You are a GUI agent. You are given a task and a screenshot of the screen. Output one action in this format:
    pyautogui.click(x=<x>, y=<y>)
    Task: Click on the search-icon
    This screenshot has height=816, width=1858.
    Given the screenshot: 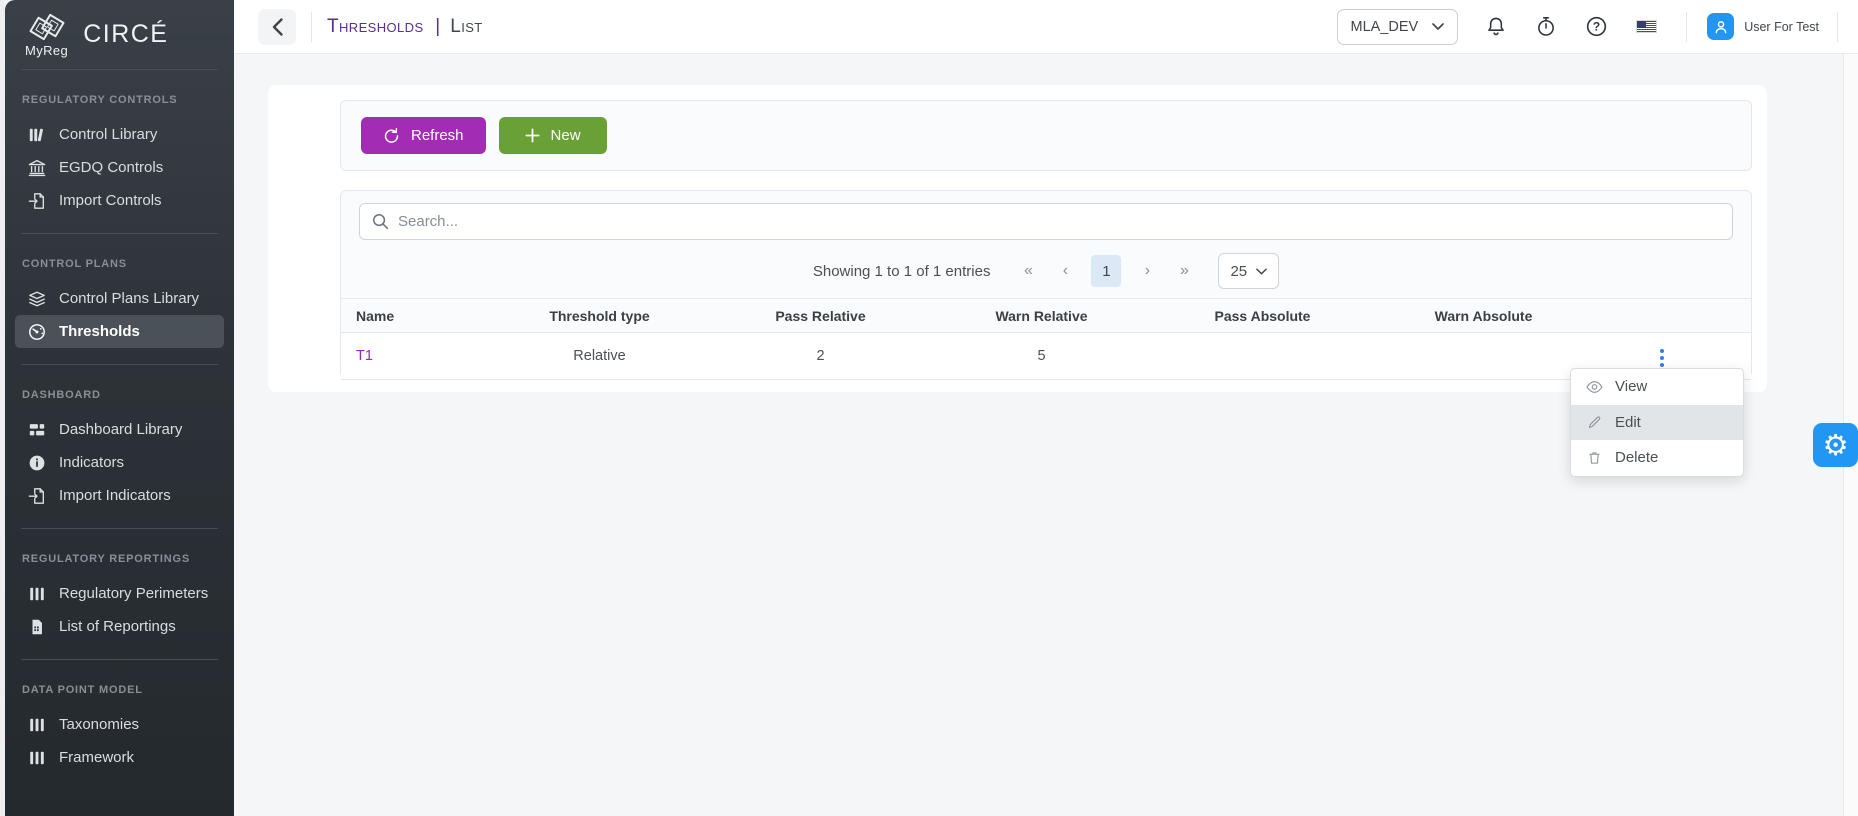 What is the action you would take?
    pyautogui.click(x=380, y=221)
    